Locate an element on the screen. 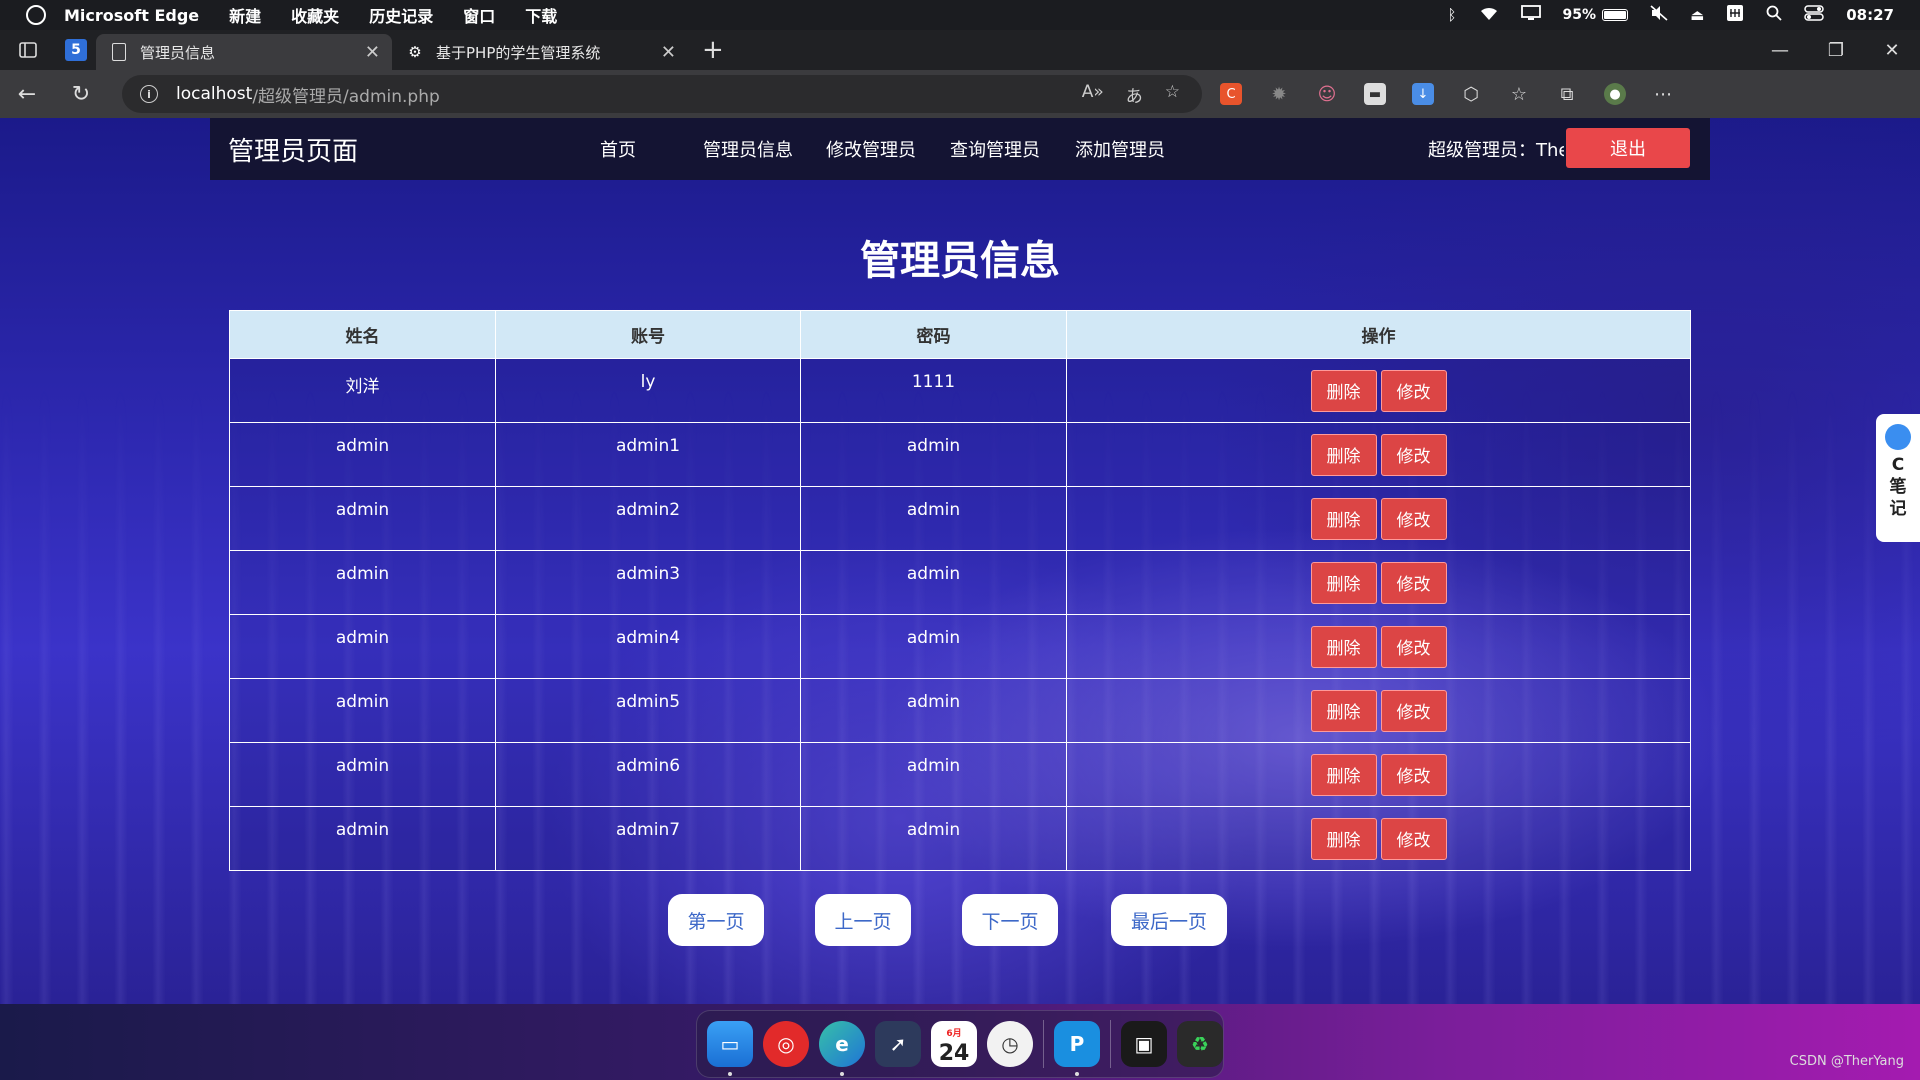  workspace-icon: 5 is located at coordinates (76, 50).